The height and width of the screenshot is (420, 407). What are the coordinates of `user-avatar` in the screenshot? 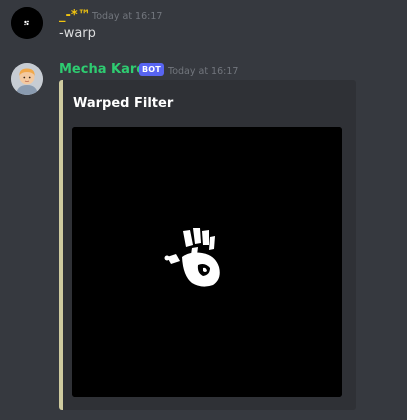 It's located at (27, 23).